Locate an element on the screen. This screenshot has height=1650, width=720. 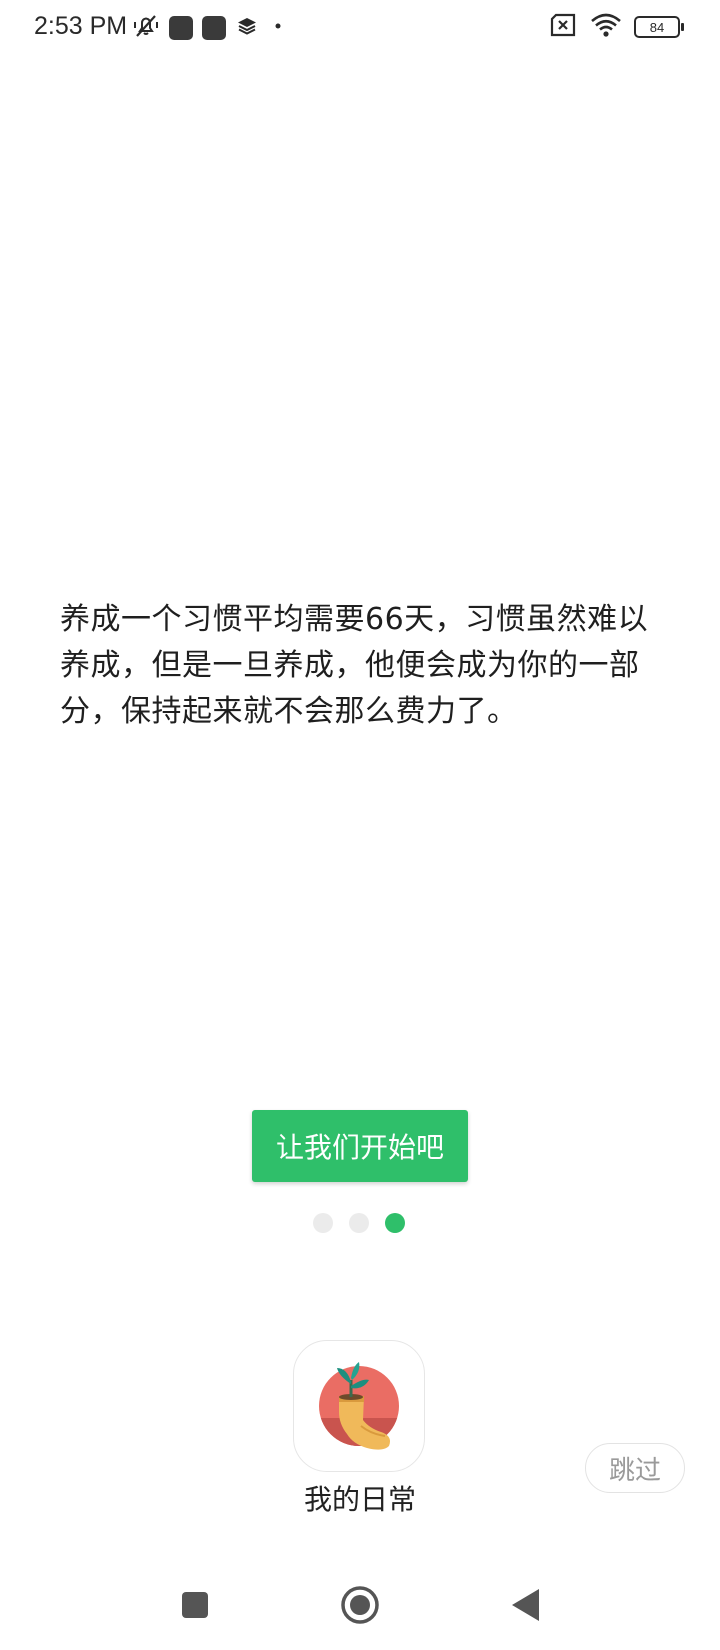
battery-level: 84 is located at coordinates (657, 27).